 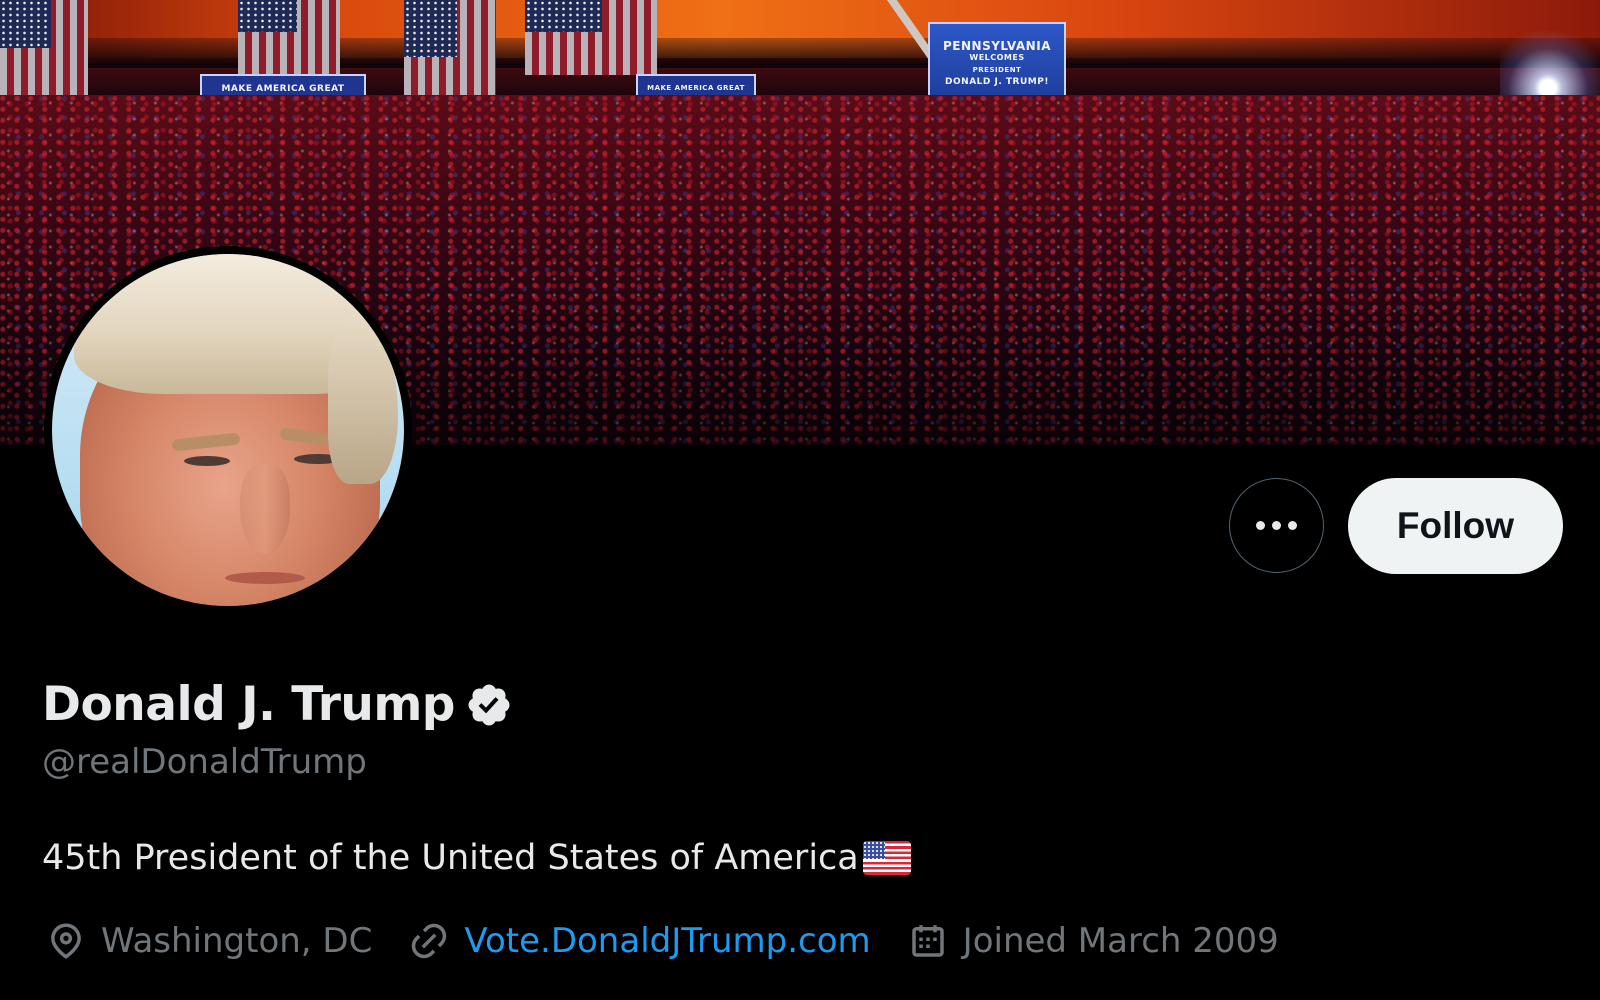 I want to click on banner-sign-line: PENNSYLVANIA, so click(x=997, y=46).